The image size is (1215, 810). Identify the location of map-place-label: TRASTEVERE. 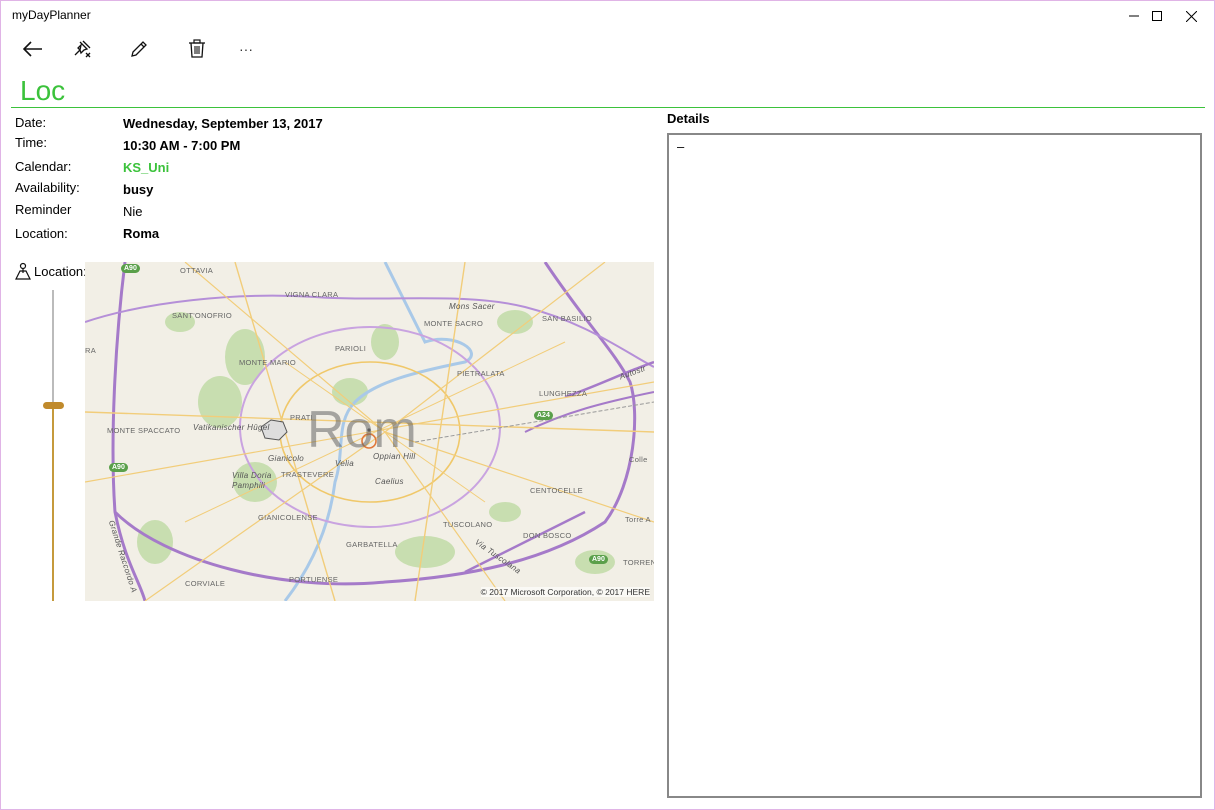
(308, 474).